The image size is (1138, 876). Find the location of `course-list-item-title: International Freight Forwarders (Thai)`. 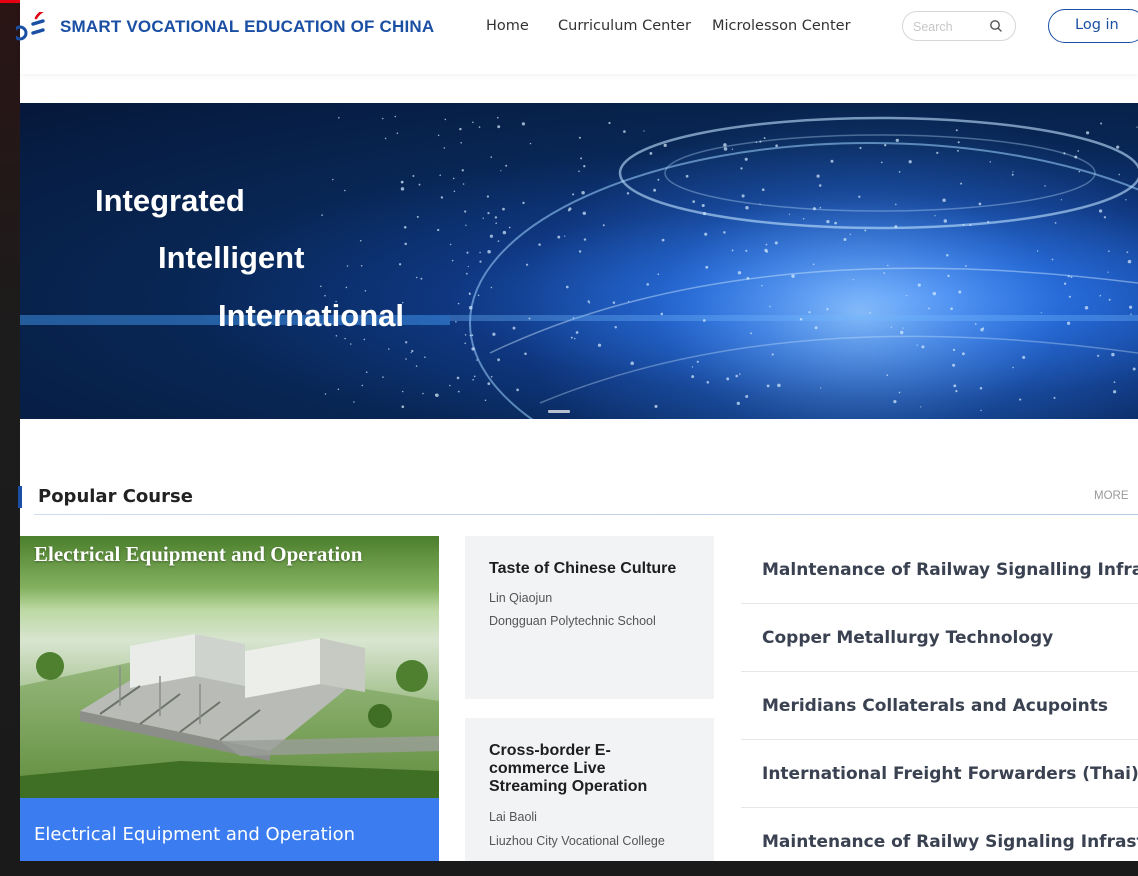

course-list-item-title: International Freight Forwarders (Thai) is located at coordinates (950, 774).